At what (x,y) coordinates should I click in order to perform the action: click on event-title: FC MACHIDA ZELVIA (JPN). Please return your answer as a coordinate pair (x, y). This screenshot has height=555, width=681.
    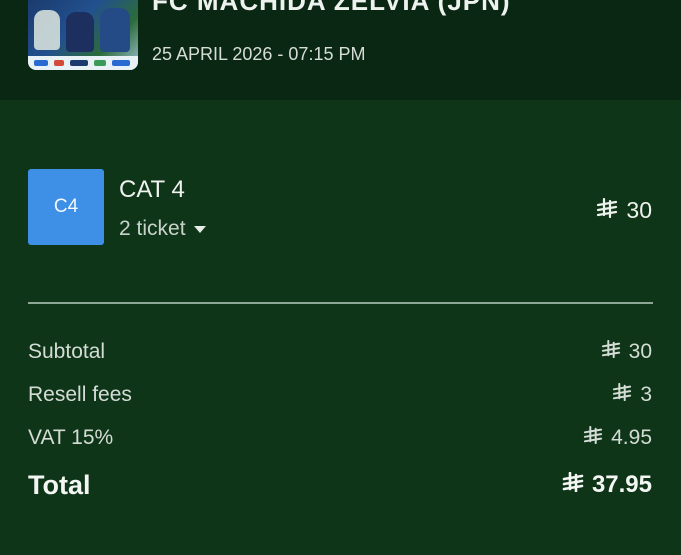
    Looking at the image, I should click on (331, 8).